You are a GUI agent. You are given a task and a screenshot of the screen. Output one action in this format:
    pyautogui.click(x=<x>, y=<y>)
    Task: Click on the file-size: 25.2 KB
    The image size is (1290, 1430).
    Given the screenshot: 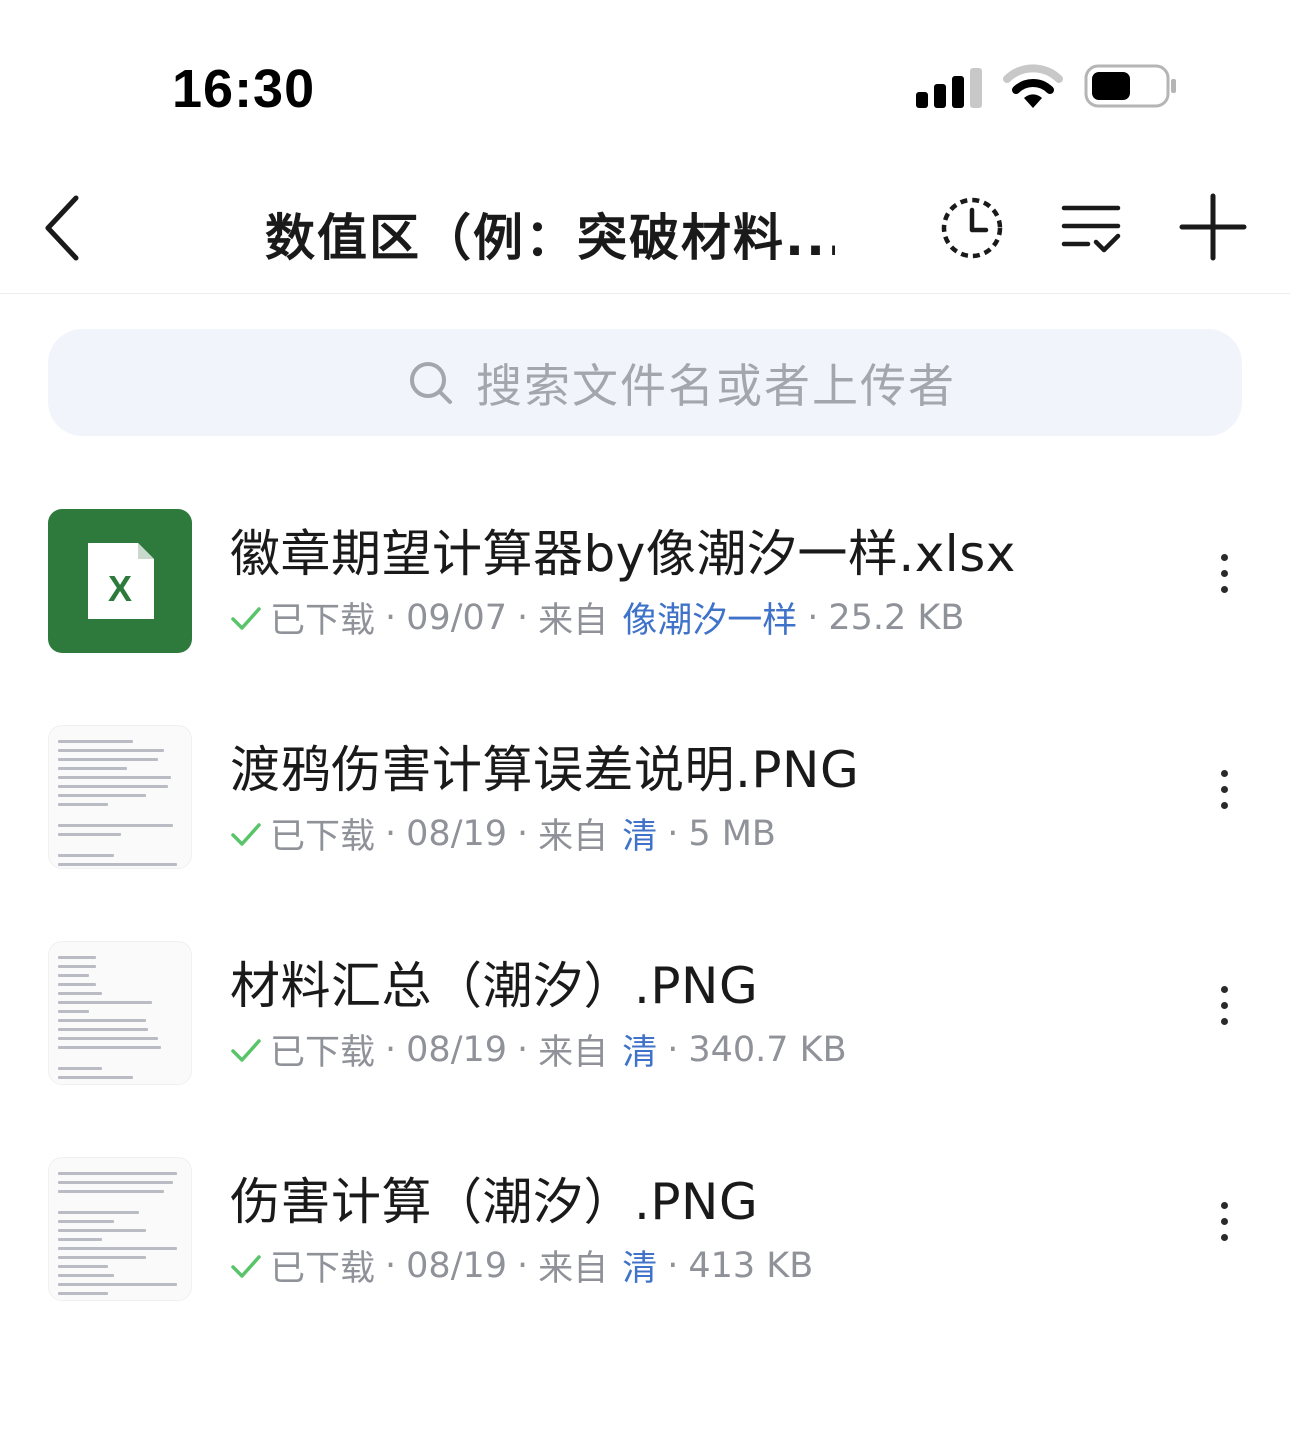 What is the action you would take?
    pyautogui.click(x=896, y=617)
    